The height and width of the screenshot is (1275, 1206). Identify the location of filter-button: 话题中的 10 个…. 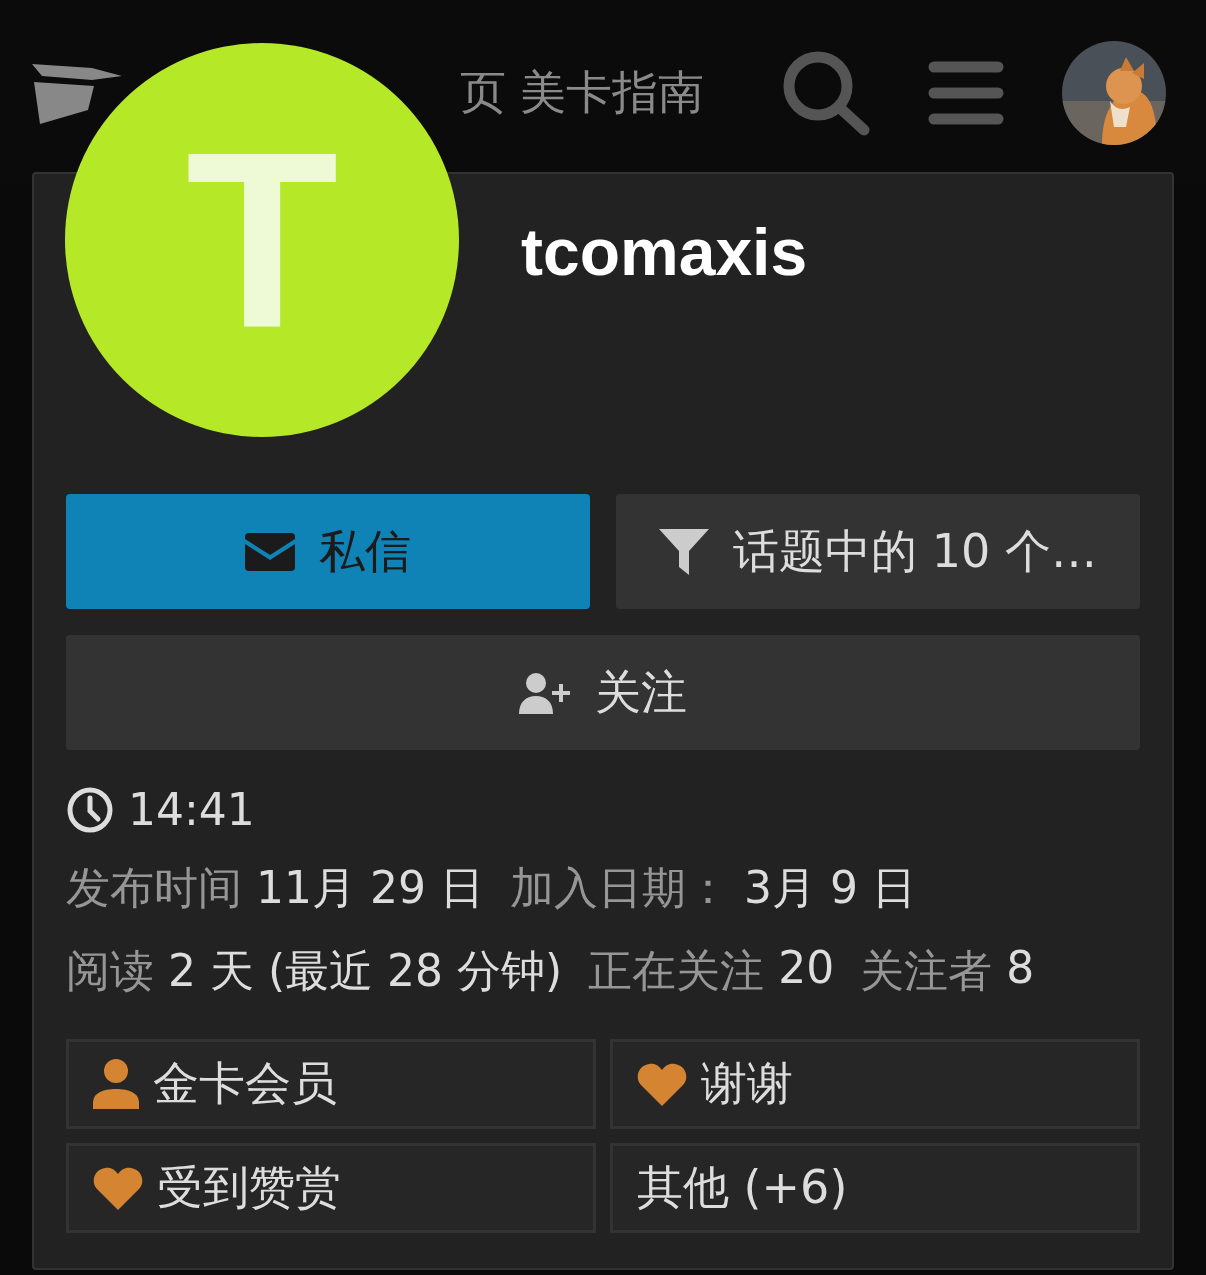
(878, 551).